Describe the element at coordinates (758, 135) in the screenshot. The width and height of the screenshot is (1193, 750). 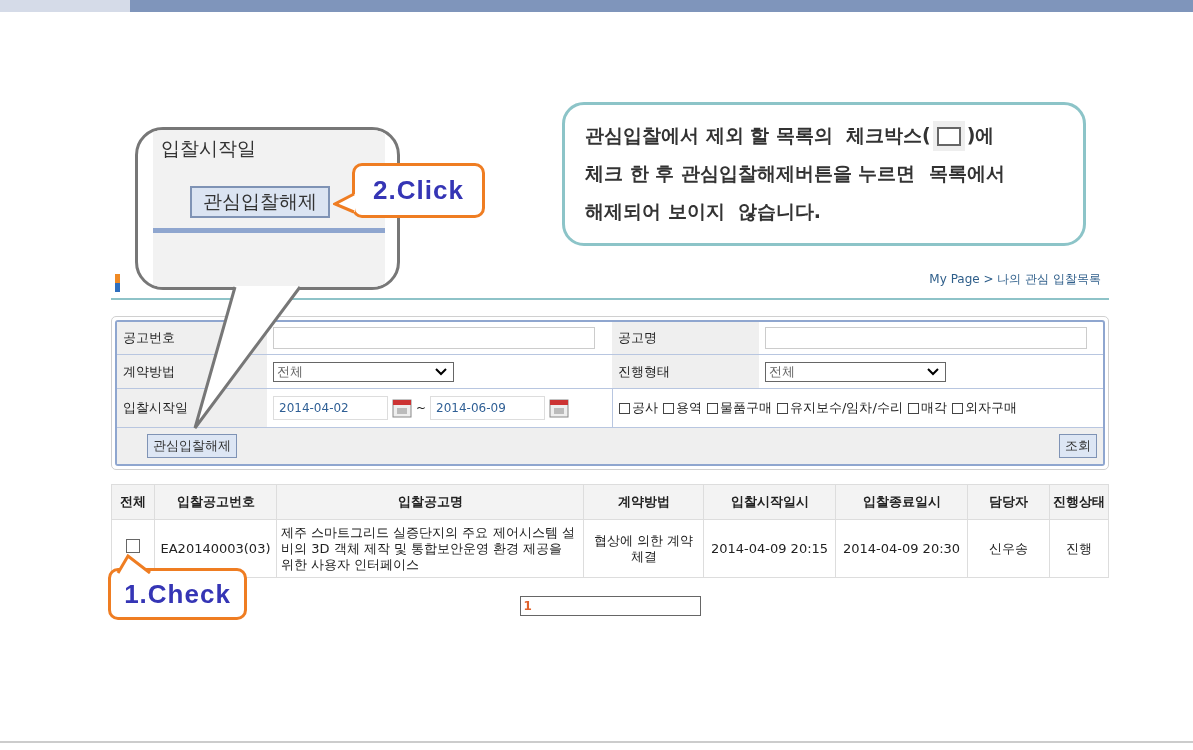
I see `instruction-text: 관심입찰에서 제외 할 목록의 체크박스(` at that location.